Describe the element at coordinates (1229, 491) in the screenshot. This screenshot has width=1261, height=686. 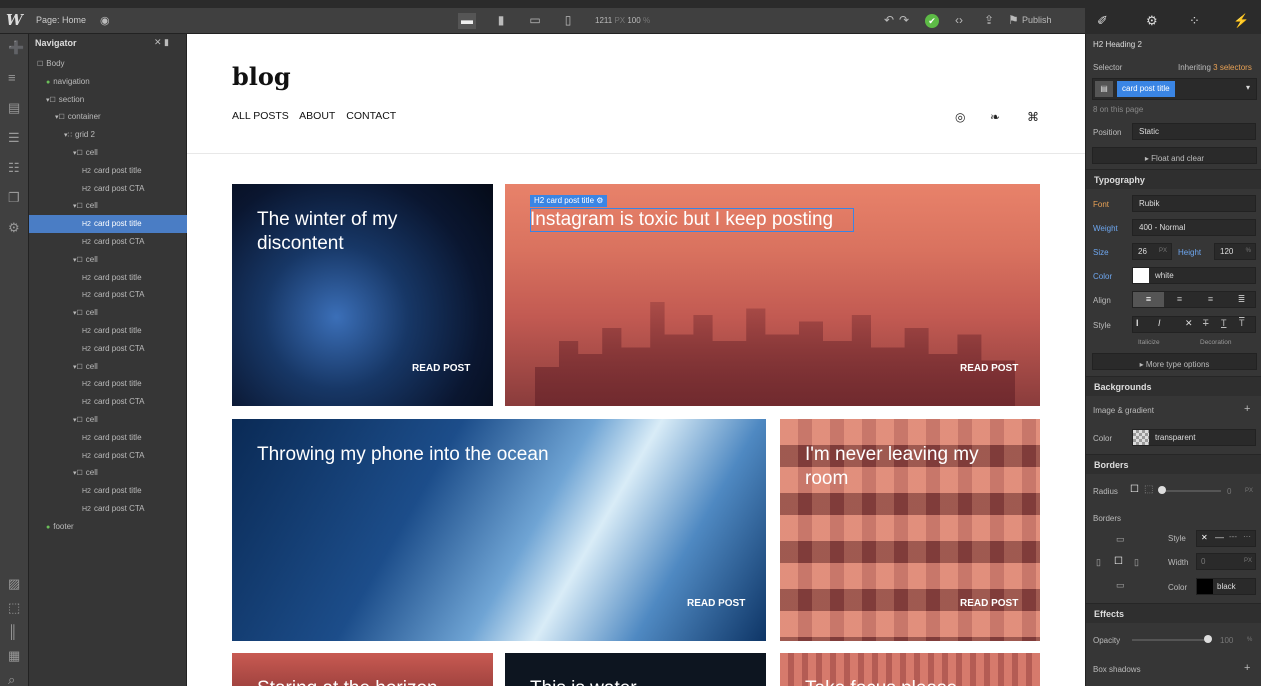
I see `radius-value: 0` at that location.